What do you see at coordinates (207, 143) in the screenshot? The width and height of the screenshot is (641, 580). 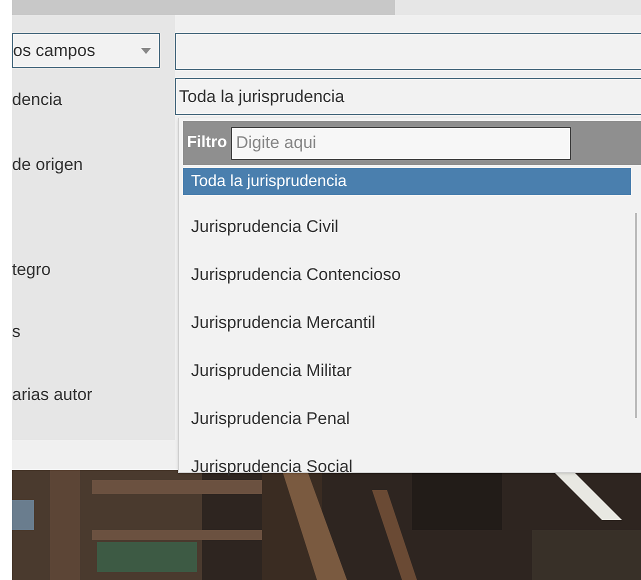 I see `filter-label: Filtro` at bounding box center [207, 143].